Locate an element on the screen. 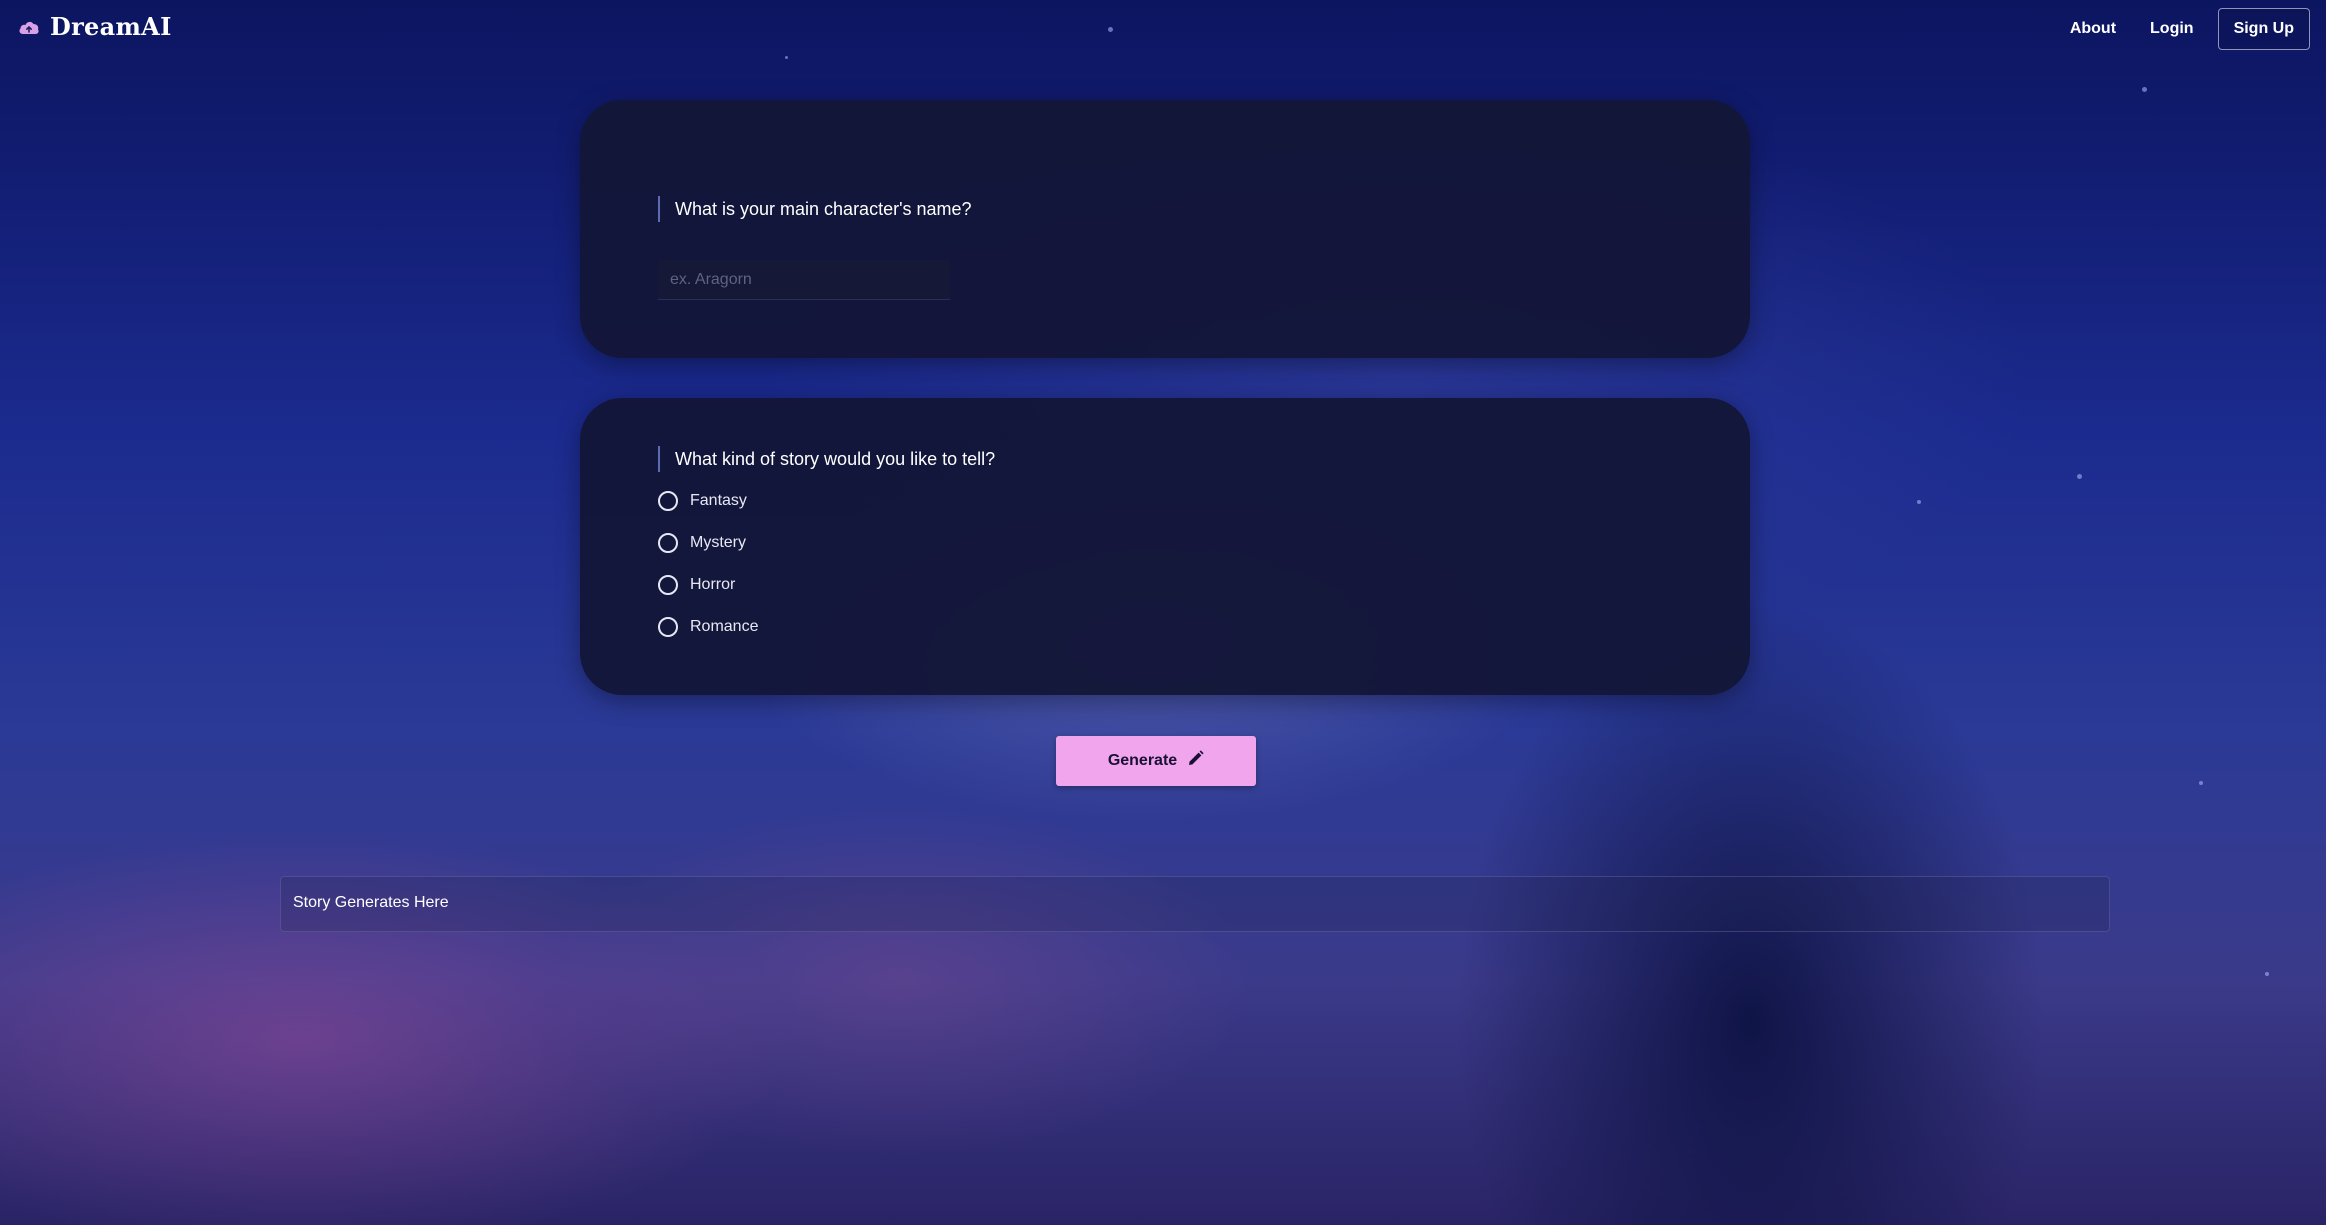 The width and height of the screenshot is (2326, 1225). story-output-placeholder: Story Generates Here is located at coordinates (371, 902).